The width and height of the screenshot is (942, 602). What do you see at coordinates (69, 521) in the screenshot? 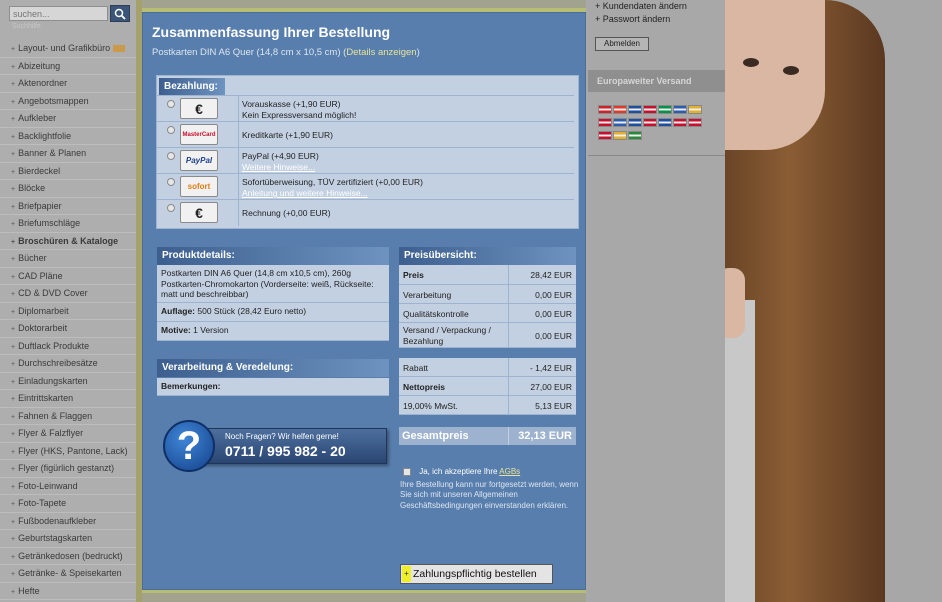
I see `nav-item: + Fußbodenaufkleber` at bounding box center [69, 521].